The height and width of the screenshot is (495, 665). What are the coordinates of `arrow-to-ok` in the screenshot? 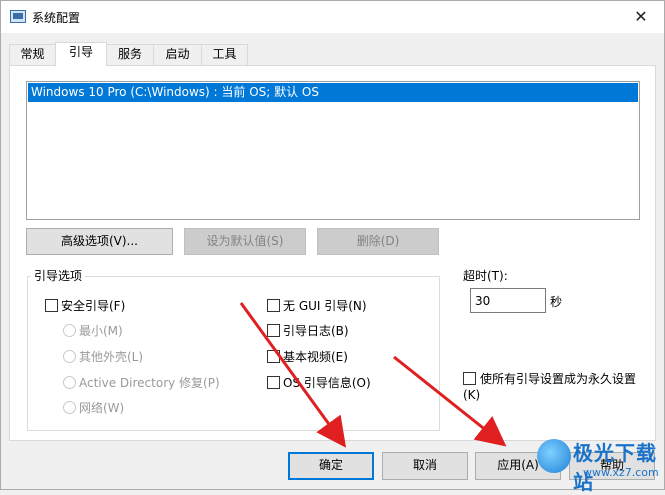 It's located at (293, 375).